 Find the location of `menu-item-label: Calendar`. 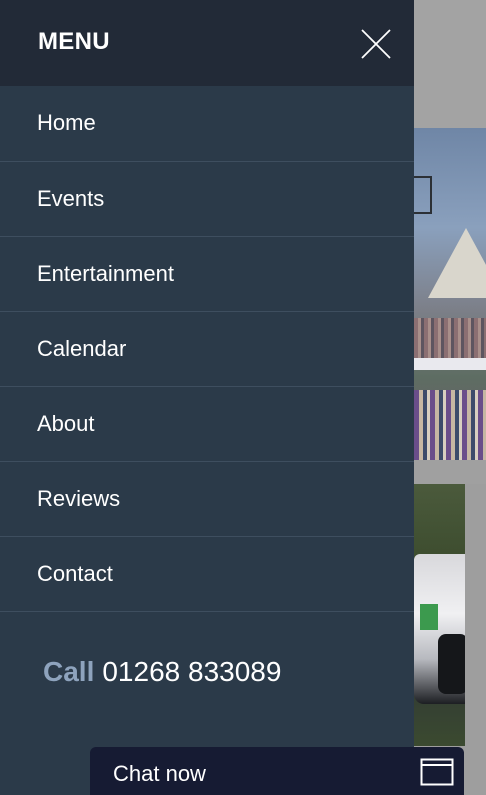

menu-item-label: Calendar is located at coordinates (82, 348).